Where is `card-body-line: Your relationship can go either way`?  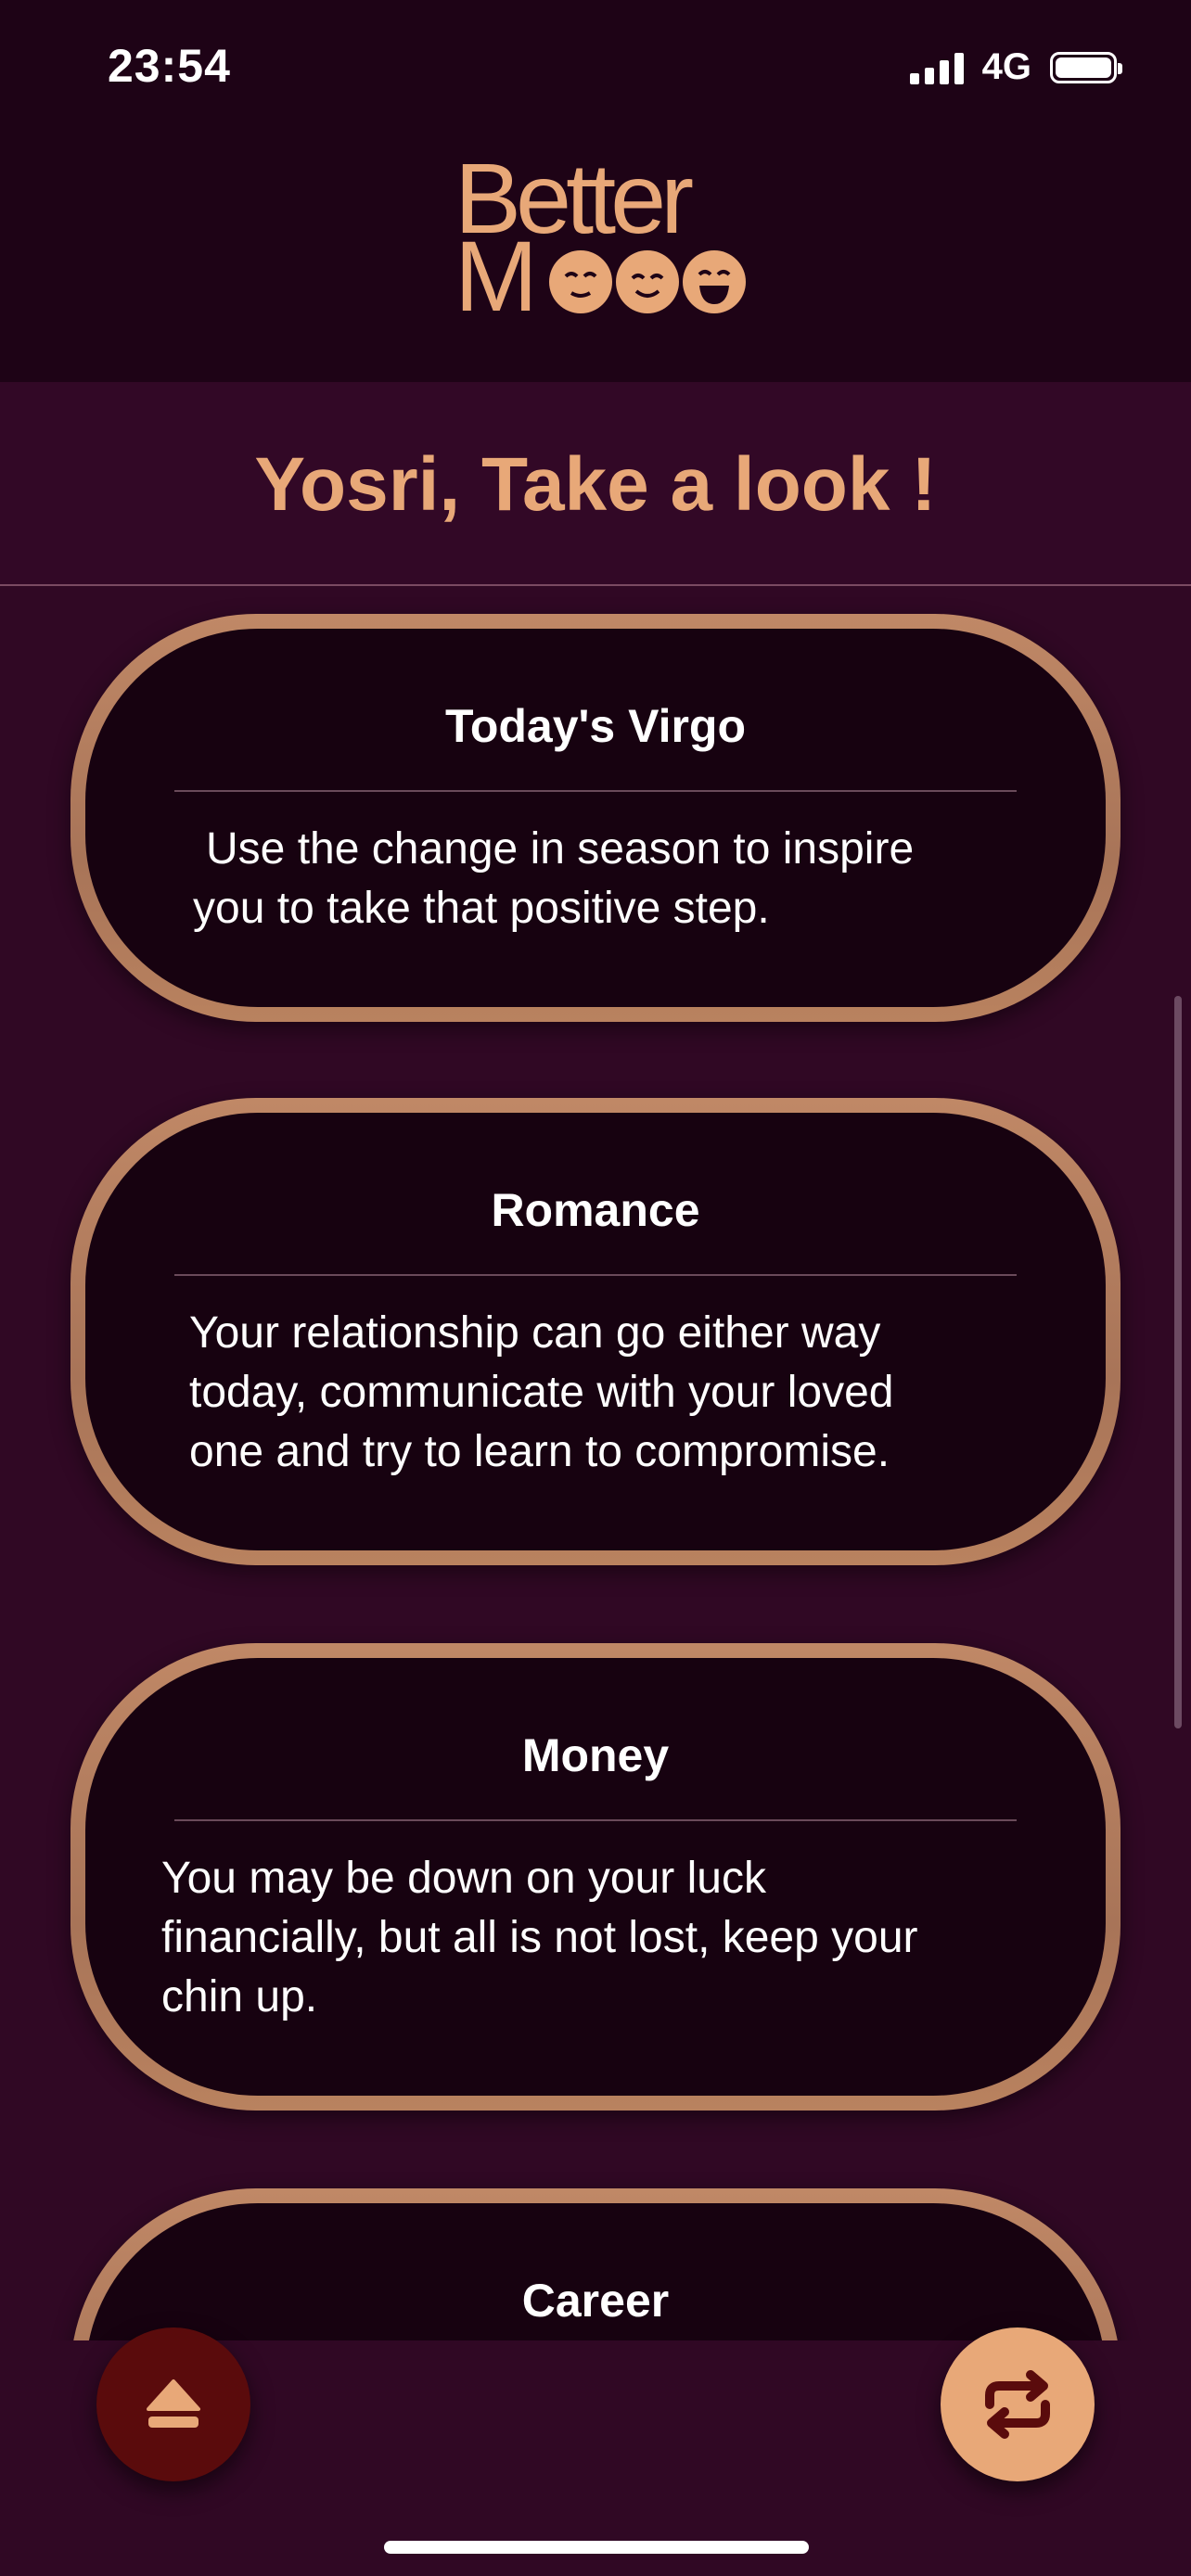 card-body-line: Your relationship can go either way is located at coordinates (535, 1333).